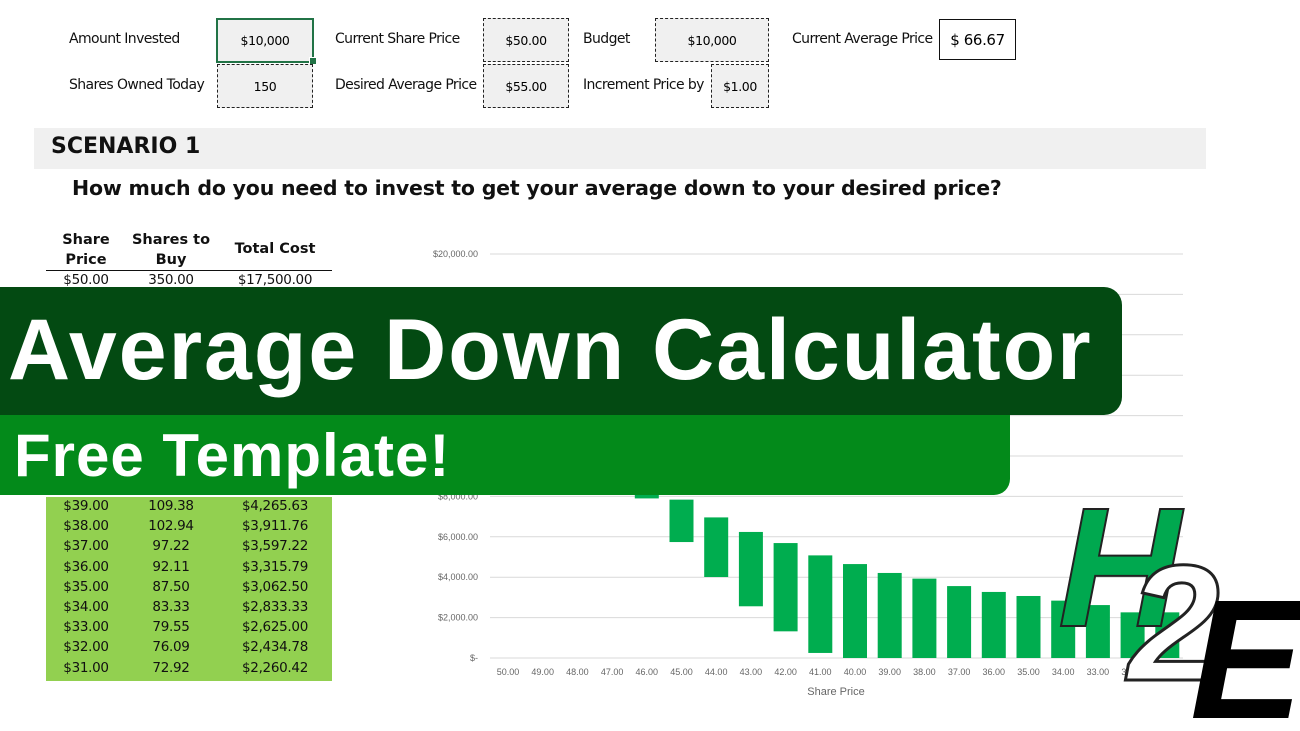 The image size is (1300, 731). I want to click on y-tick-label: $-, so click(474, 658).